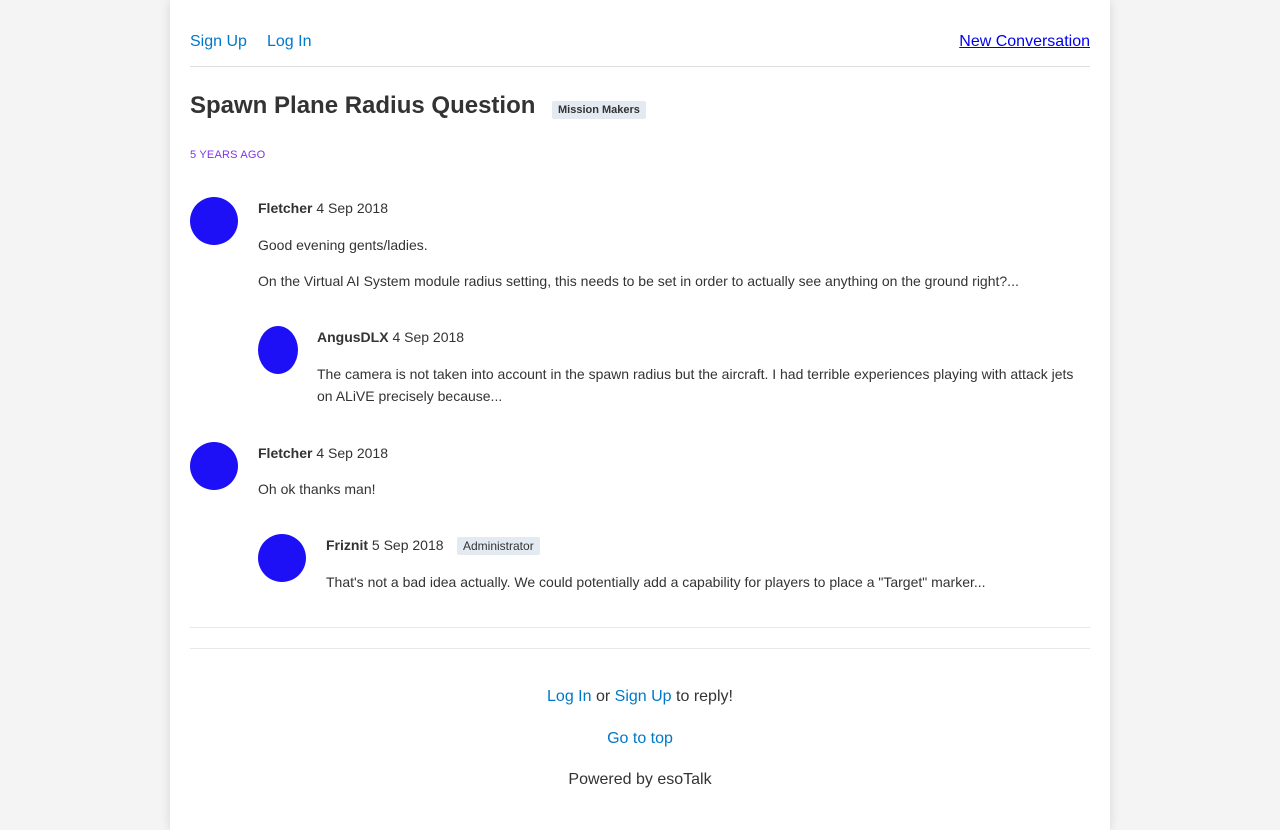 The height and width of the screenshot is (830, 1280). Describe the element at coordinates (343, 245) in the screenshot. I see `post-text: Good evening gents/ladies.` at that location.